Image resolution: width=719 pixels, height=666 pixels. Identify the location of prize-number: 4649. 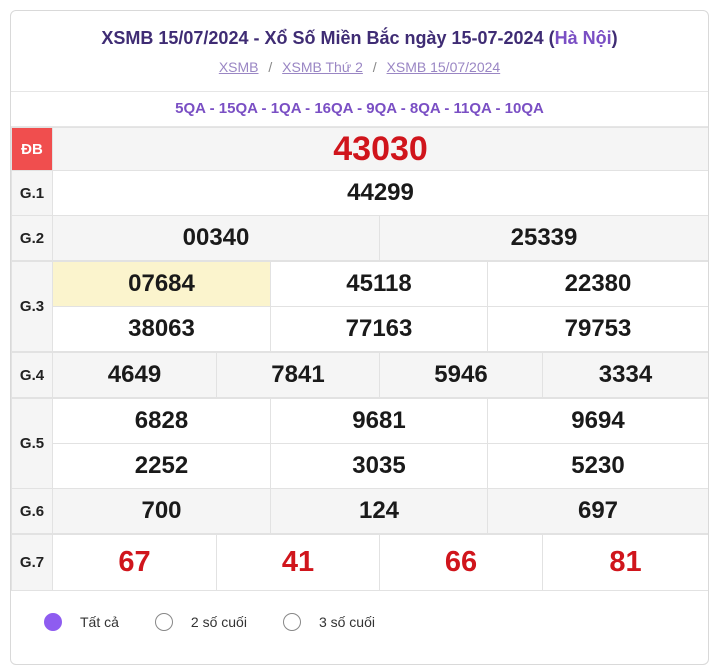
(134, 375).